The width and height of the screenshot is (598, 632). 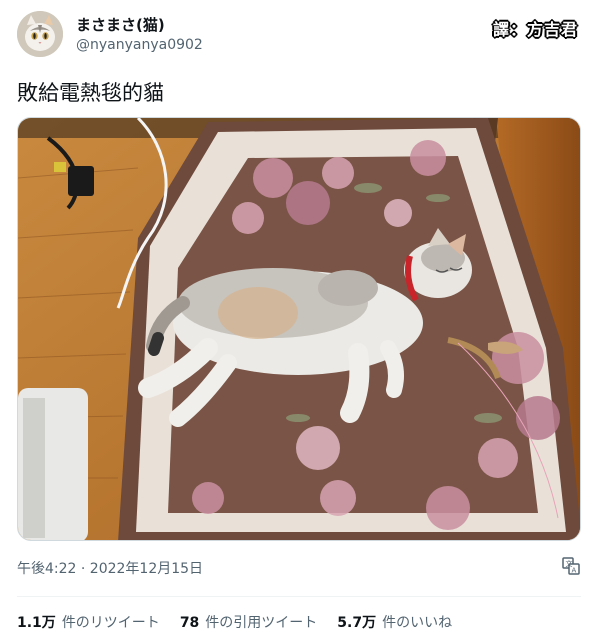 I want to click on quote-tweet-label: 件の引用ツイート, so click(x=261, y=623).